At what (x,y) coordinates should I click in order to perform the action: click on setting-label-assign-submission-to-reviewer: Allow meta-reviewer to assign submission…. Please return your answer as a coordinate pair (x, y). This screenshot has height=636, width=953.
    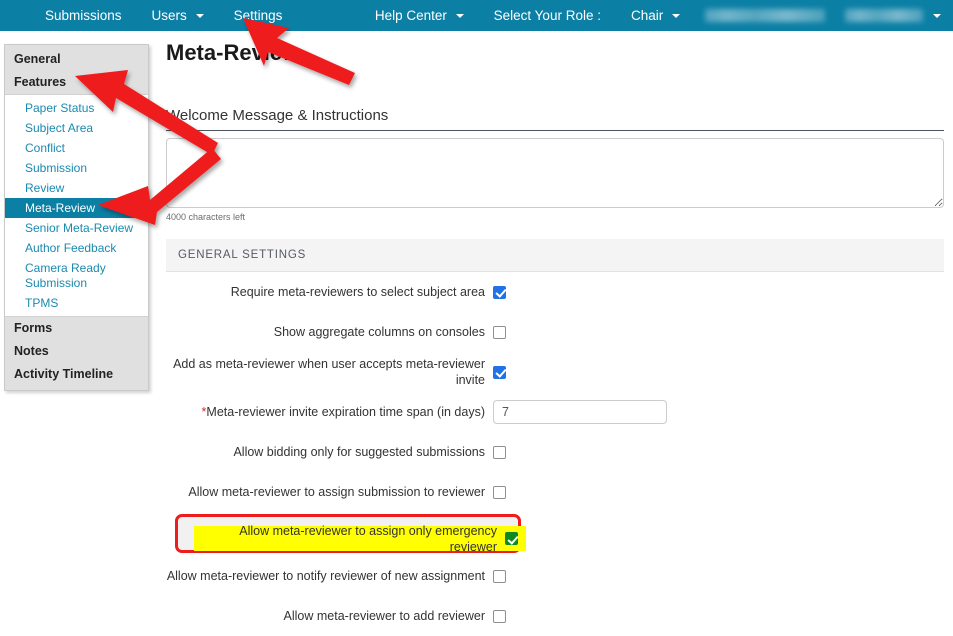
    Looking at the image, I should click on (336, 492).